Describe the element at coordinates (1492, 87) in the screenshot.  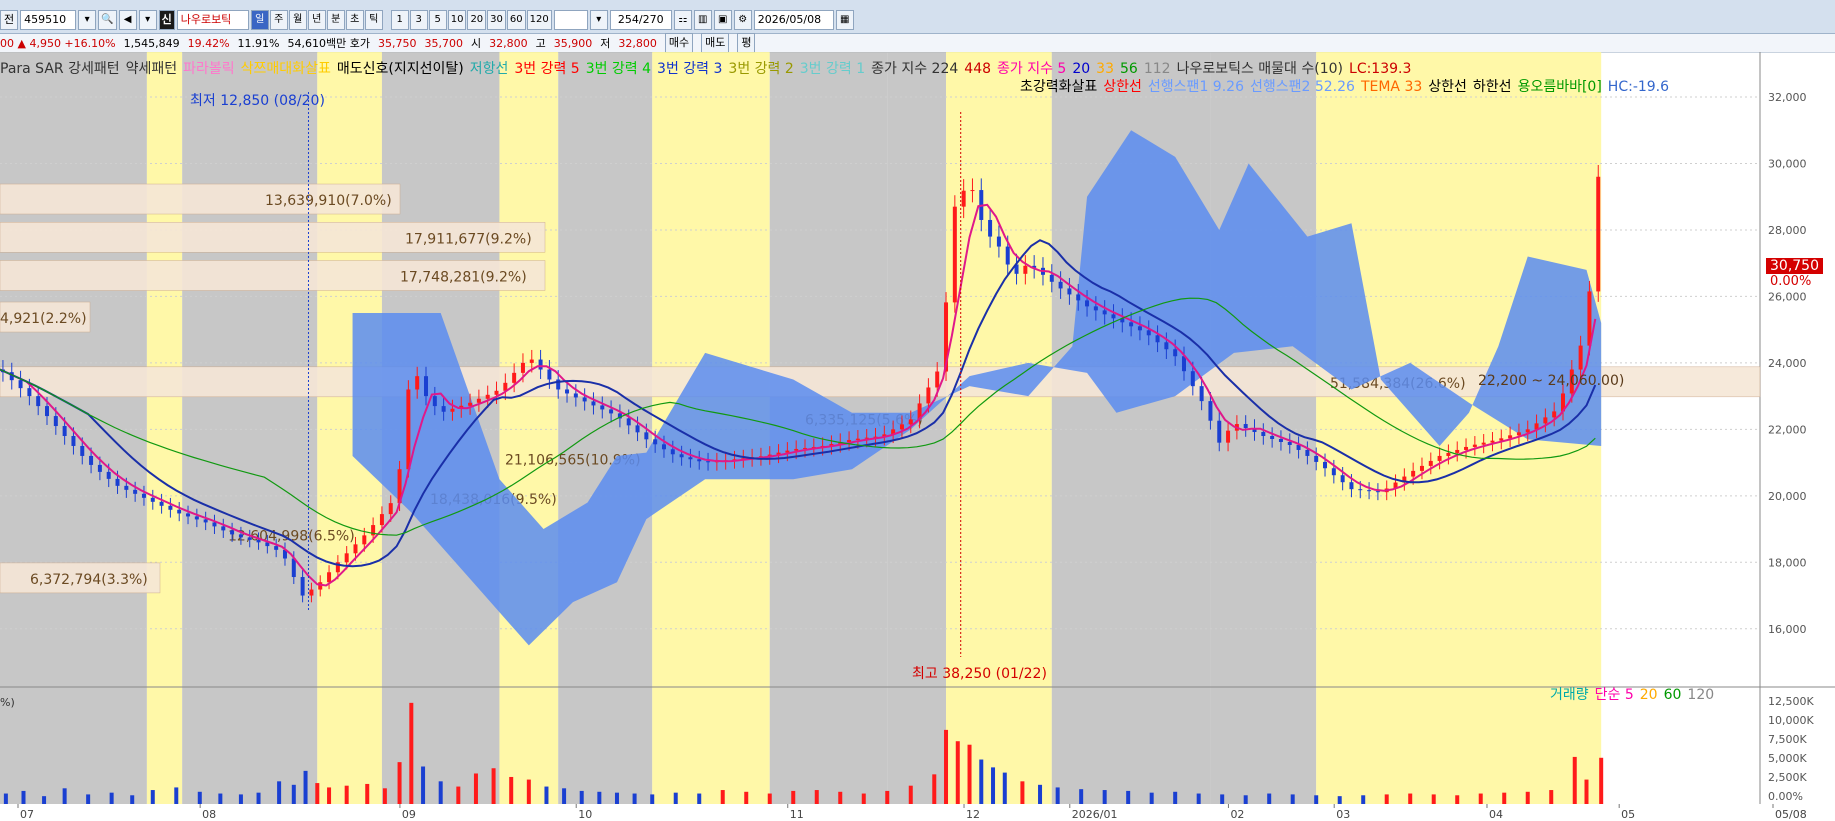
I see `legend-item: 하한선` at that location.